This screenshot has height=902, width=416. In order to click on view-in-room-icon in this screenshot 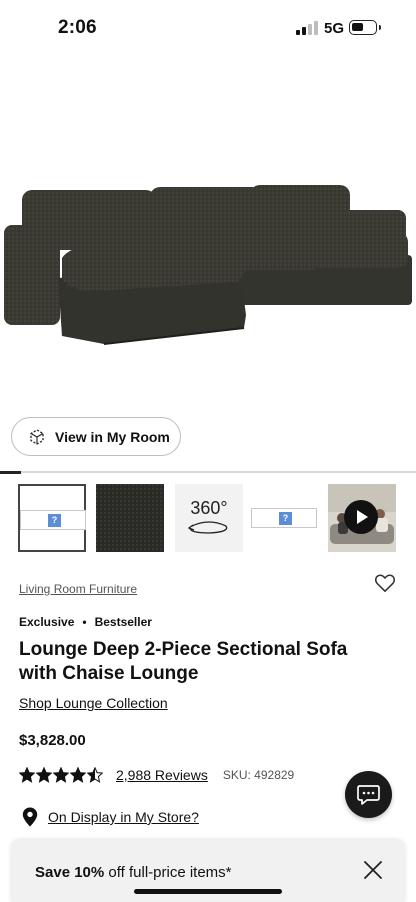, I will do `click(37, 436)`.